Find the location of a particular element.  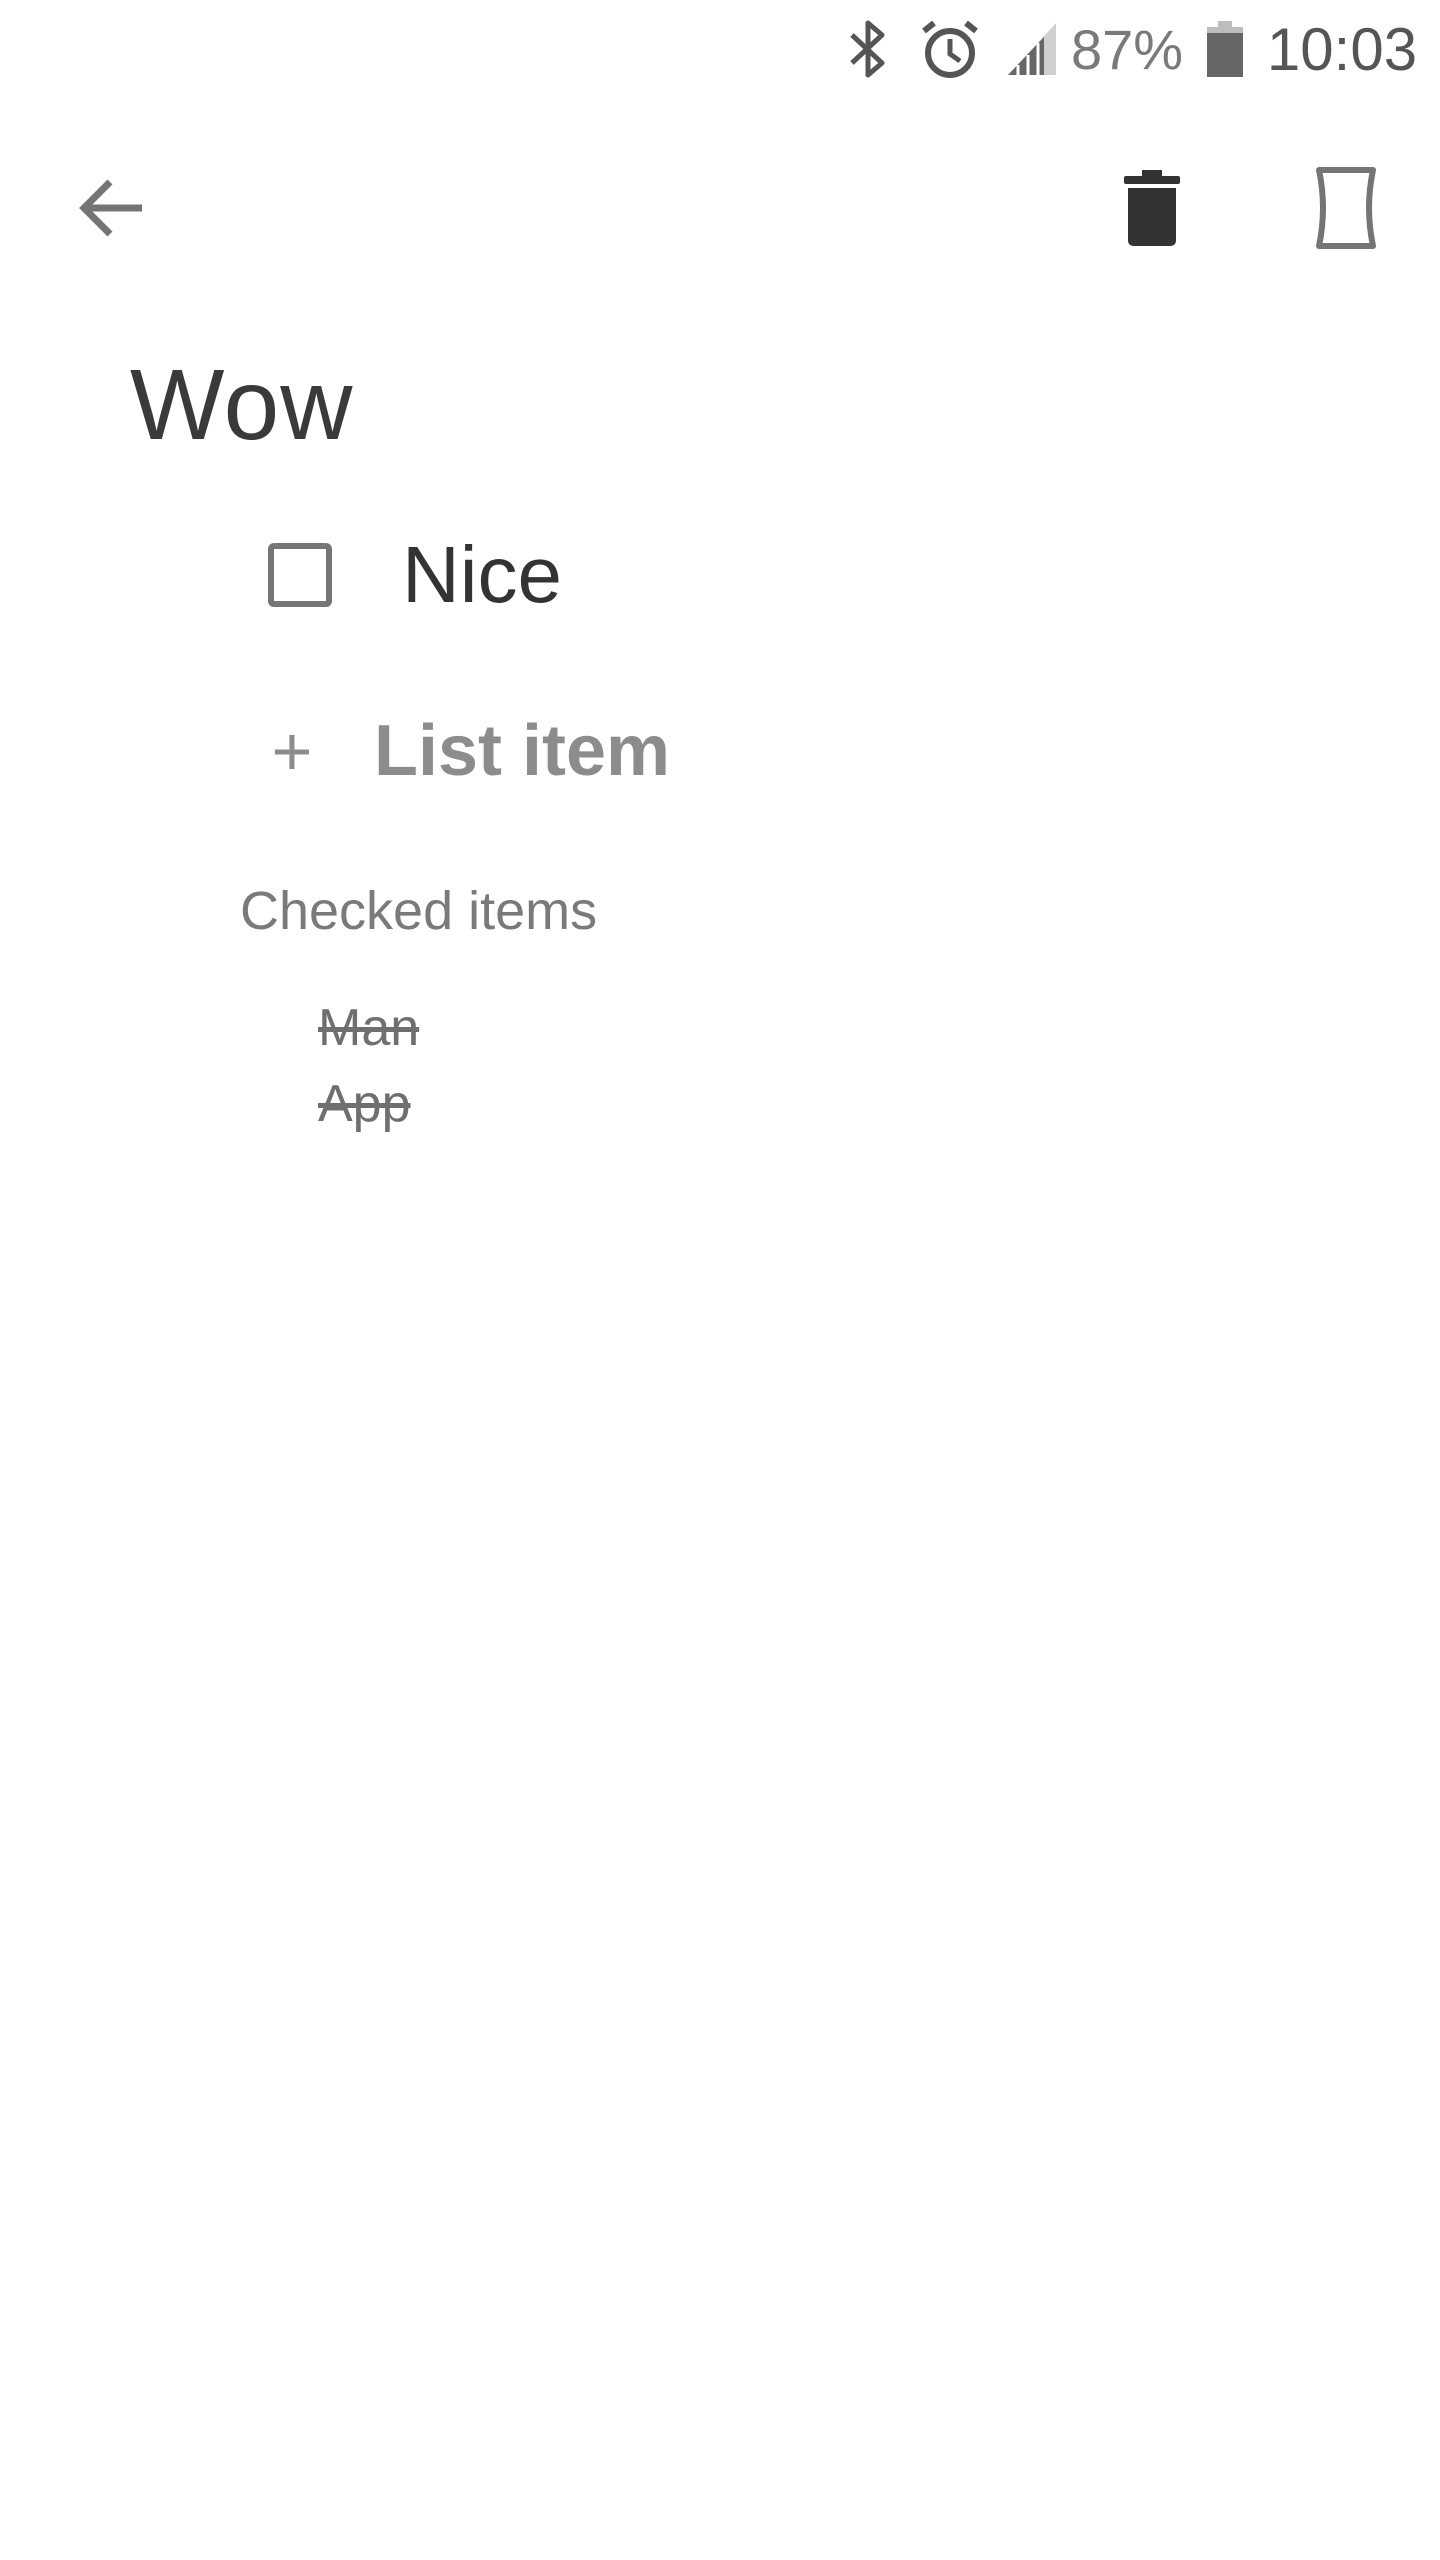

bluetooth-icon is located at coordinates (868, 49).